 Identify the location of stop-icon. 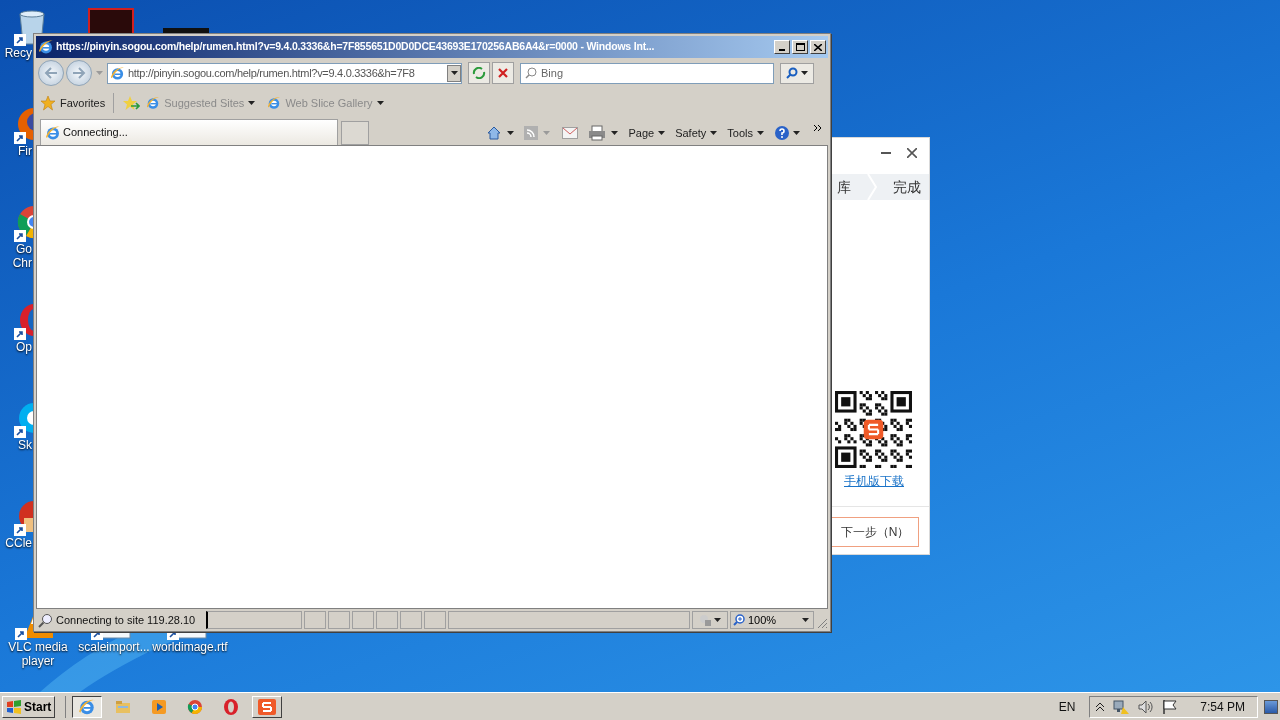
(503, 73).